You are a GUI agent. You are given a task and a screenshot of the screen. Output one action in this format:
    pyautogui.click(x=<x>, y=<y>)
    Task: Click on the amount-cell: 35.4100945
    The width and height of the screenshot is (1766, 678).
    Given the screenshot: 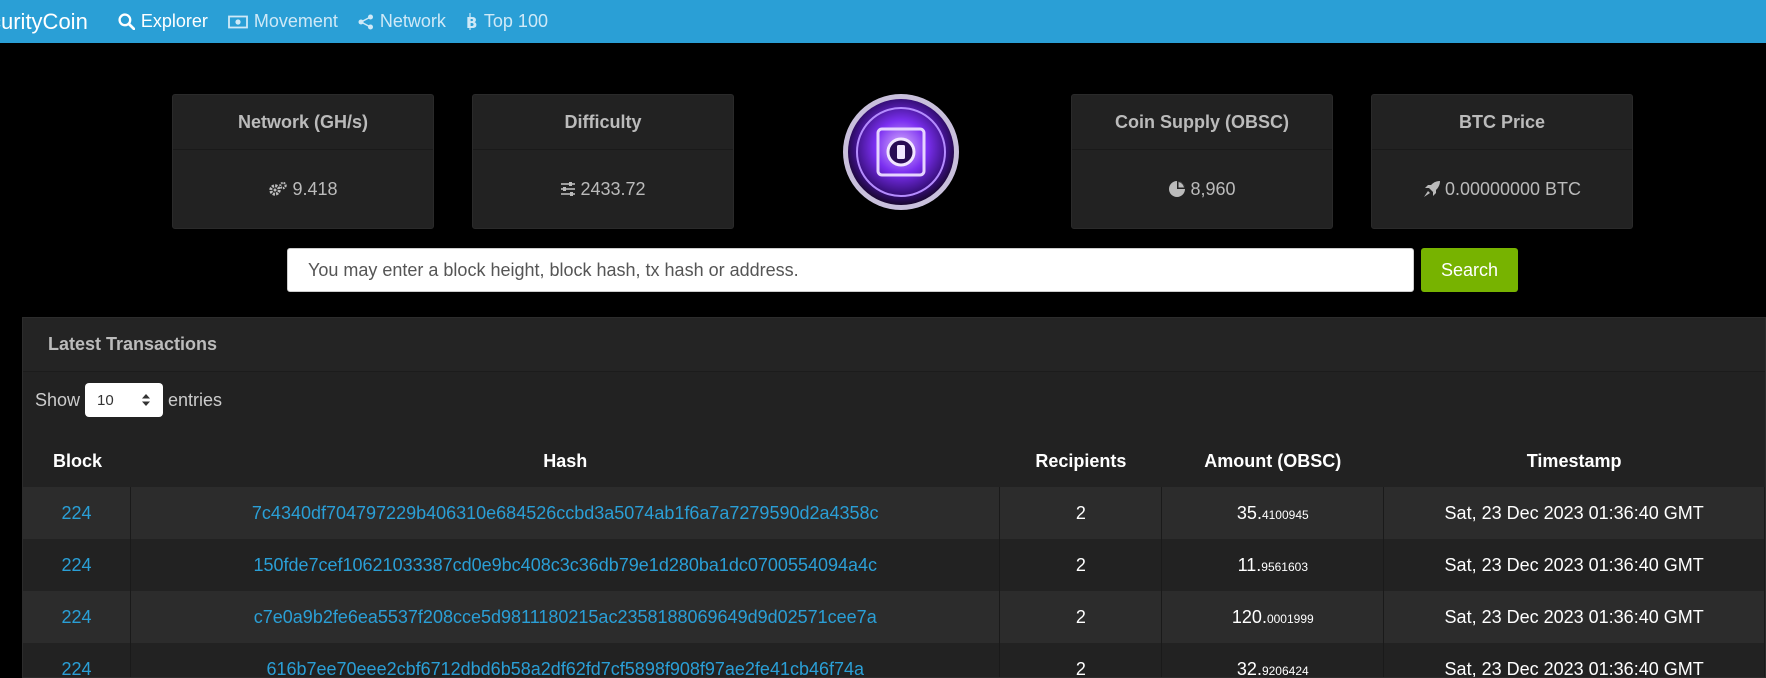 What is the action you would take?
    pyautogui.click(x=1273, y=513)
    